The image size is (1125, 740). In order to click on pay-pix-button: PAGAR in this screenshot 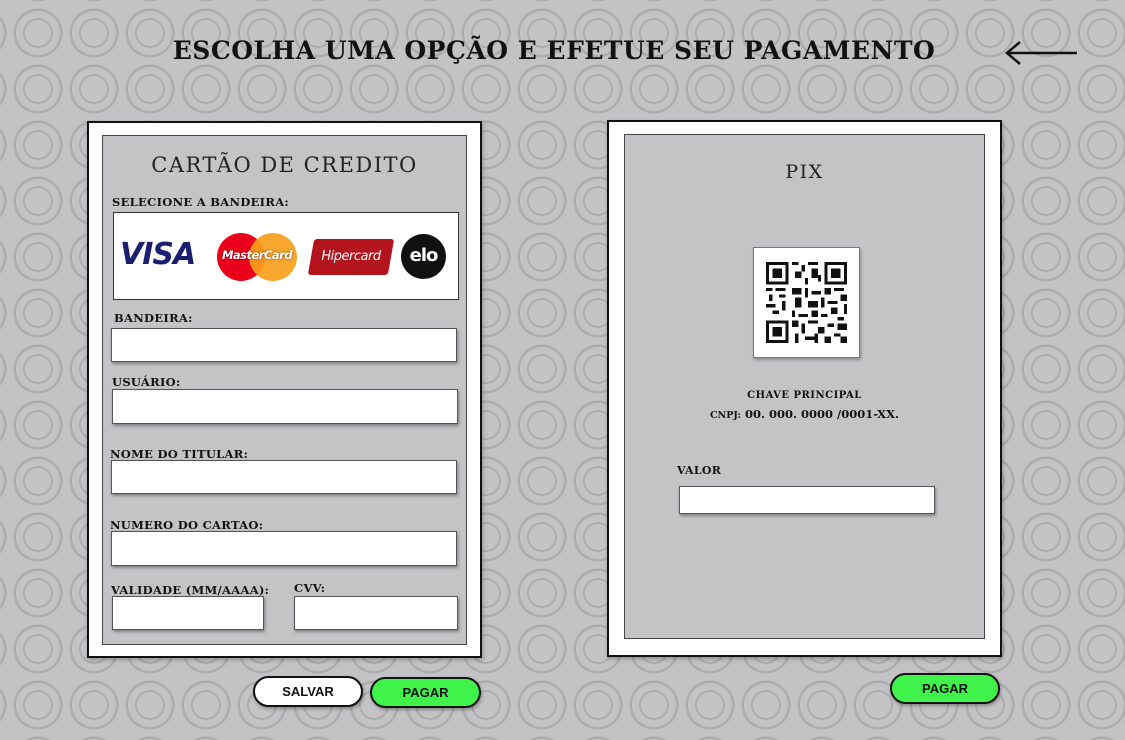, I will do `click(945, 688)`.